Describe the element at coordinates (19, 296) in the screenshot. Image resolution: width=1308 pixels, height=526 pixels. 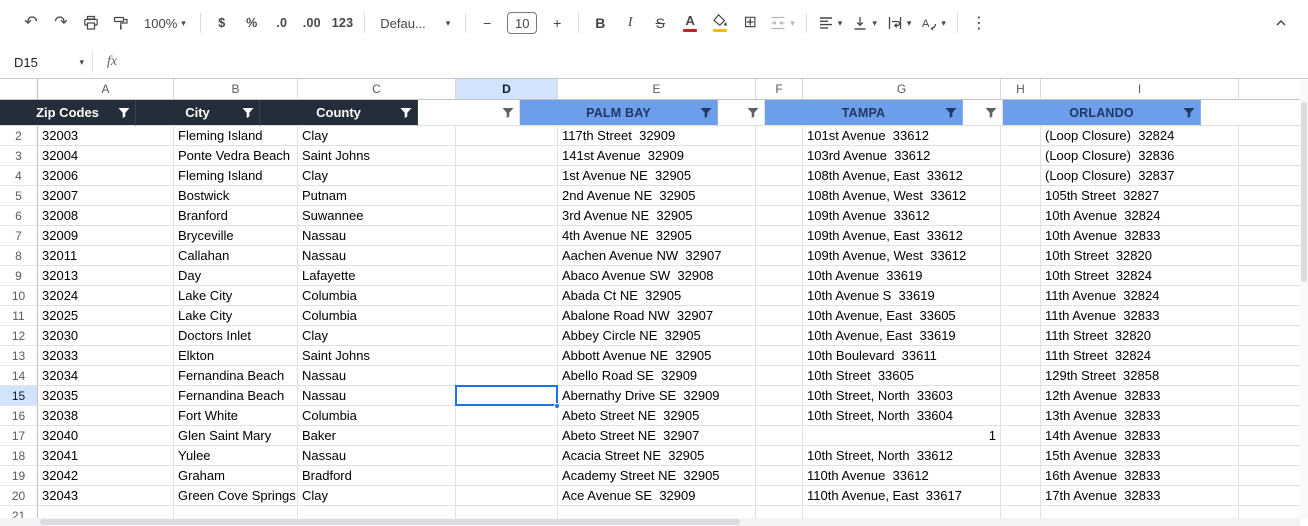
I see `row-header-10: 10` at that location.